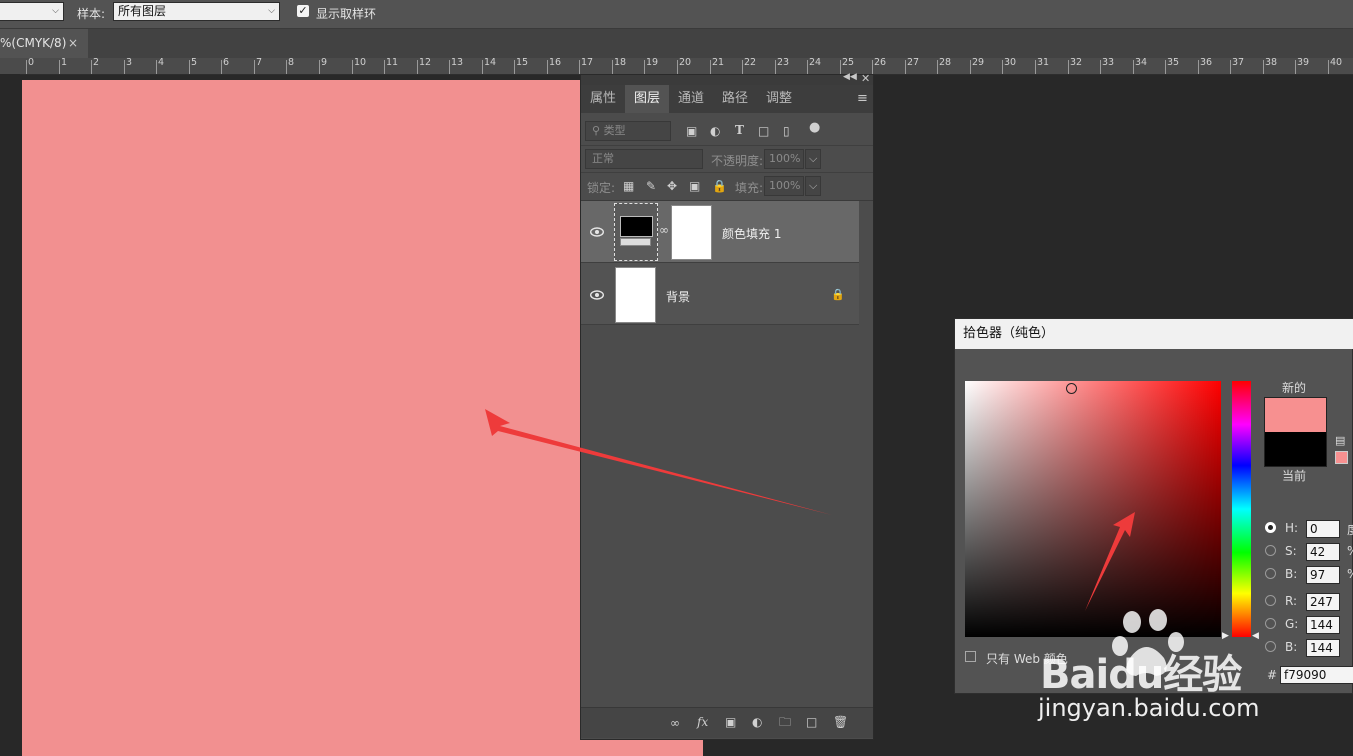  I want to click on chevron-down-icon: ⌵, so click(271, 11).